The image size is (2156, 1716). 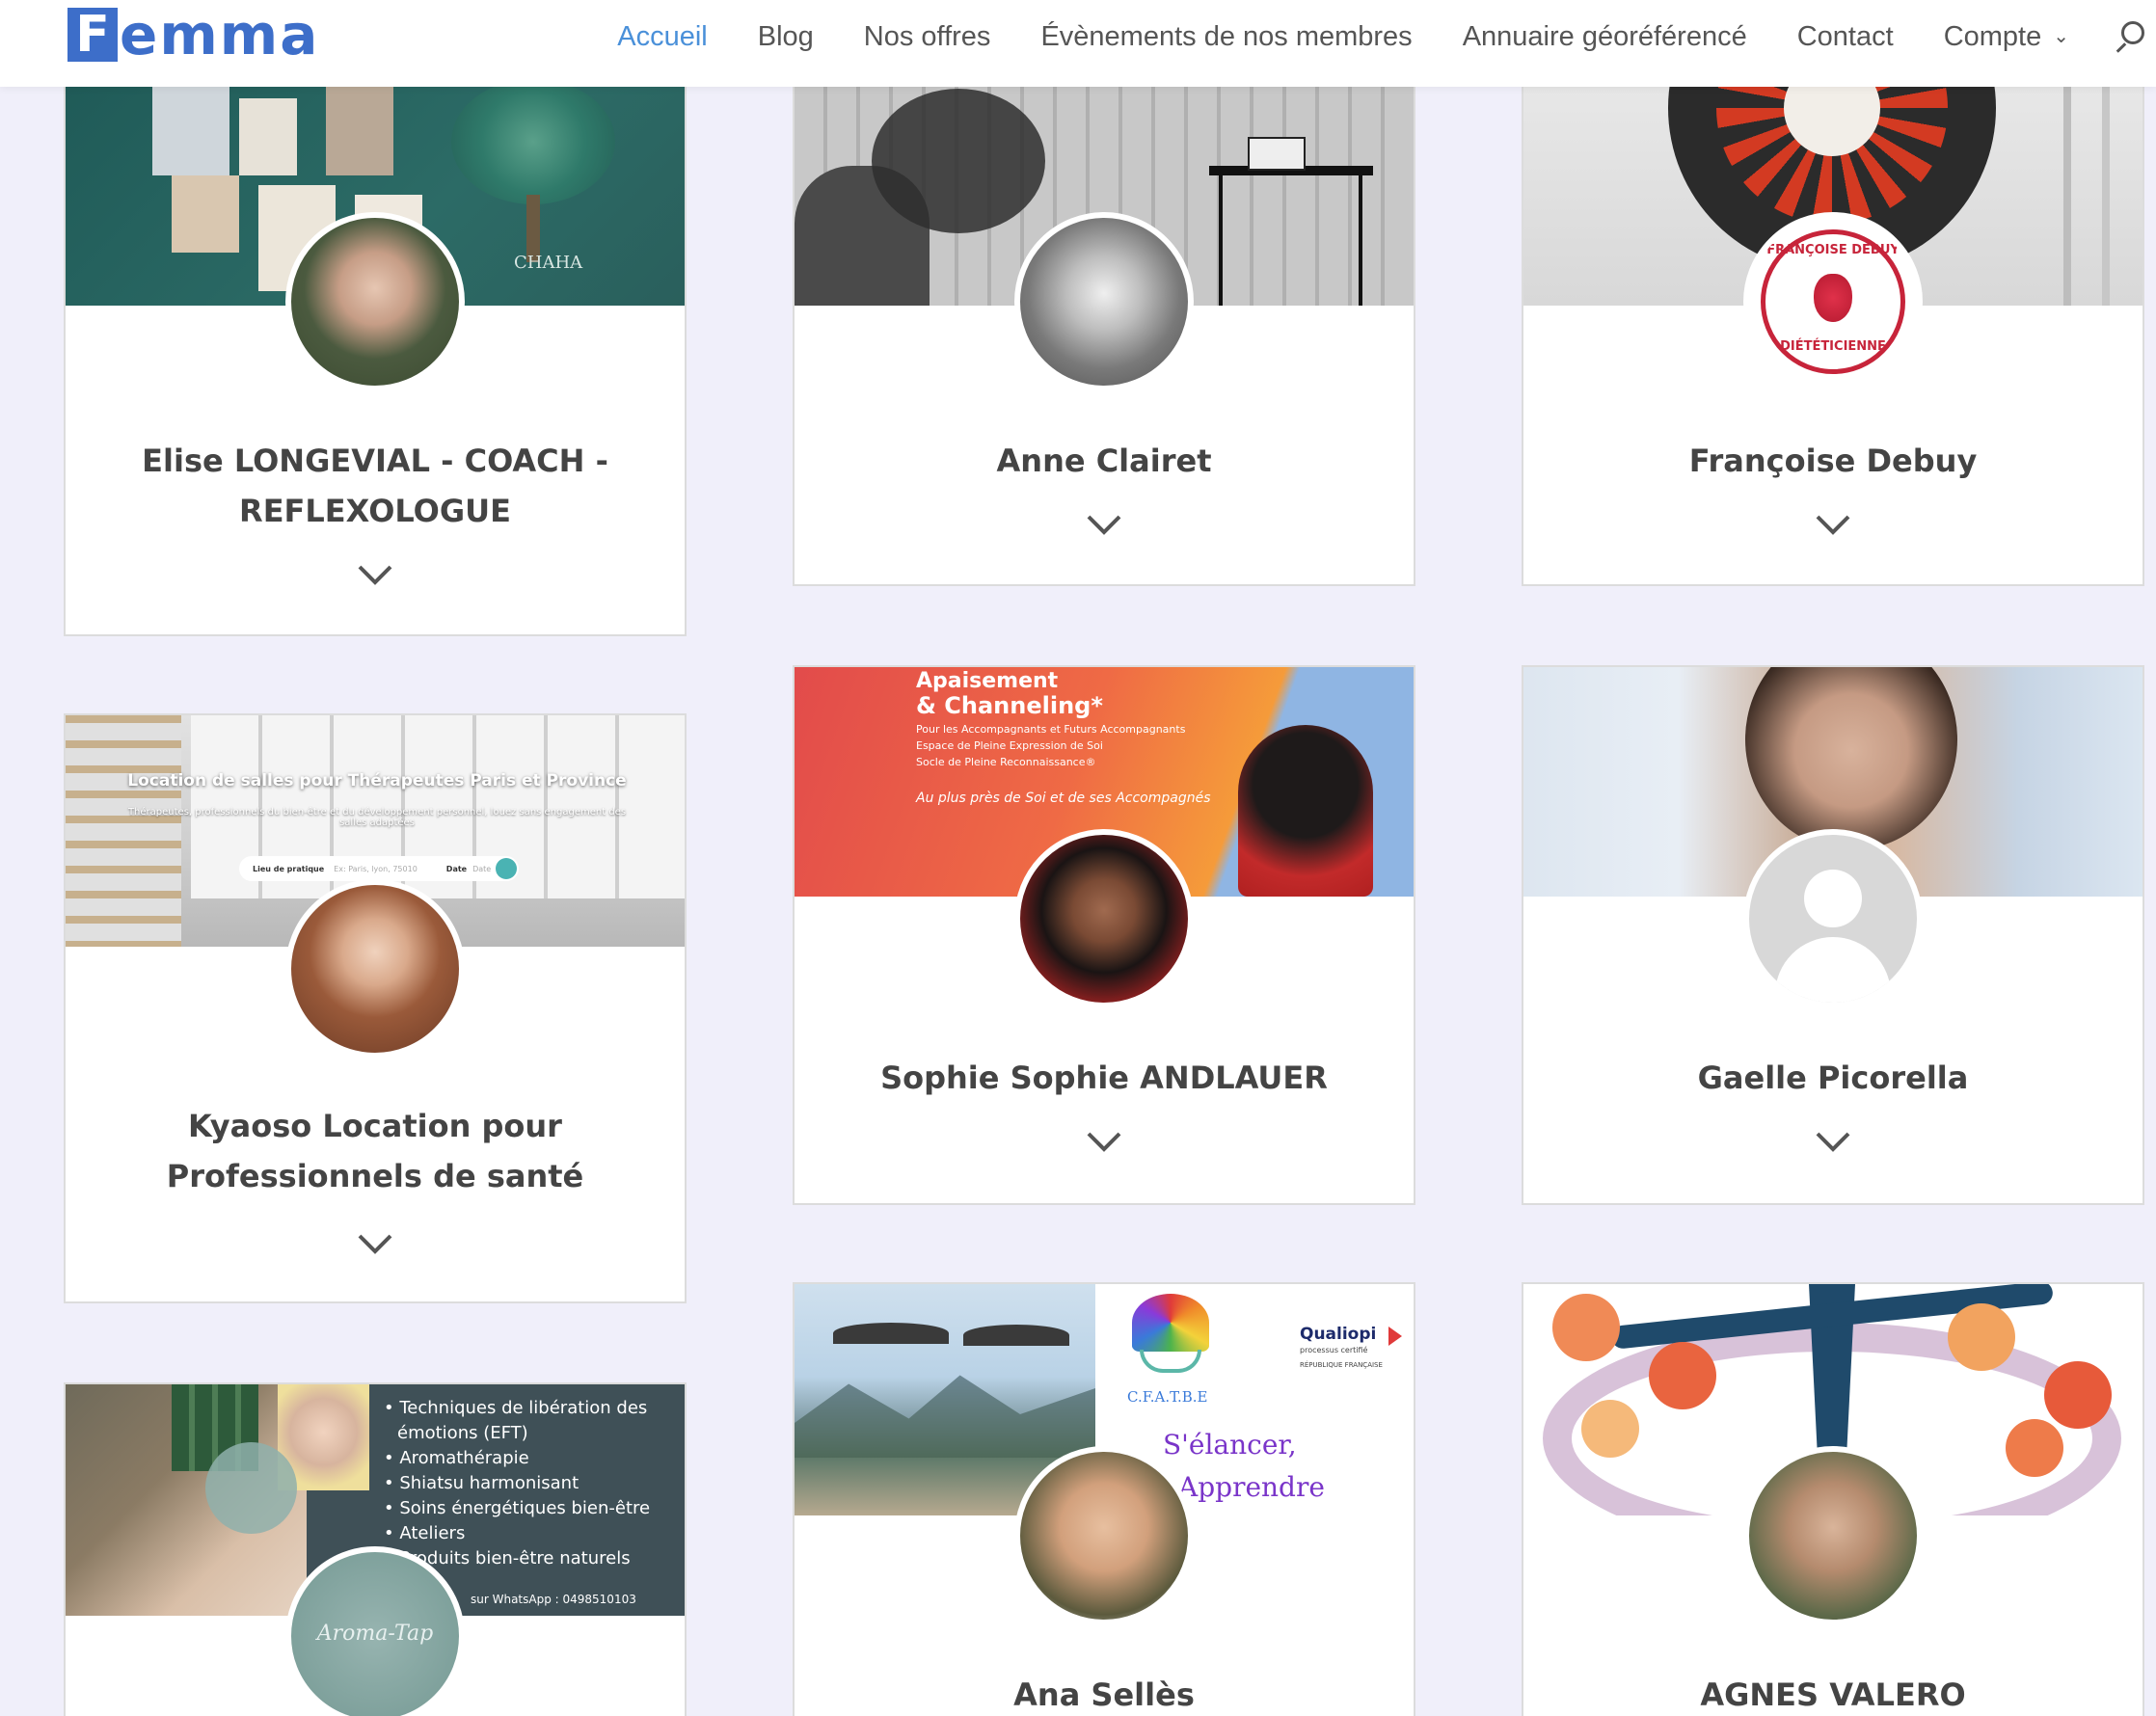 What do you see at coordinates (481, 1483) in the screenshot?
I see `service-item-3: • Shiatsu harmonisant` at bounding box center [481, 1483].